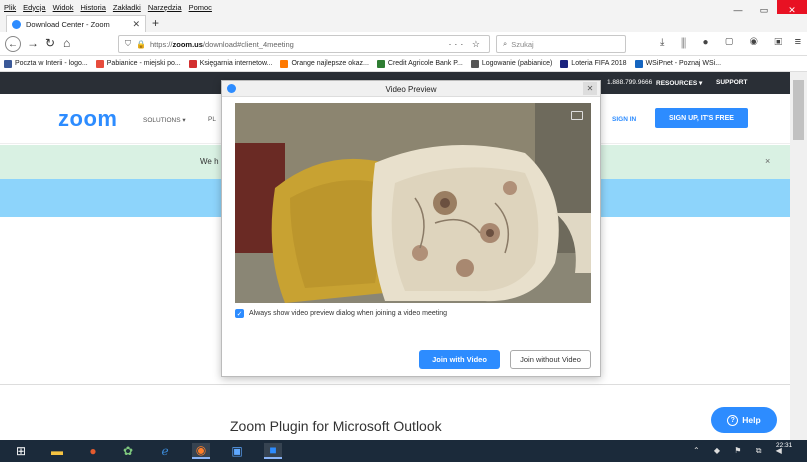  What do you see at coordinates (336, 426) in the screenshot?
I see `outlook-plugin-title: Zoom Plugin for Microsoft Outlook` at bounding box center [336, 426].